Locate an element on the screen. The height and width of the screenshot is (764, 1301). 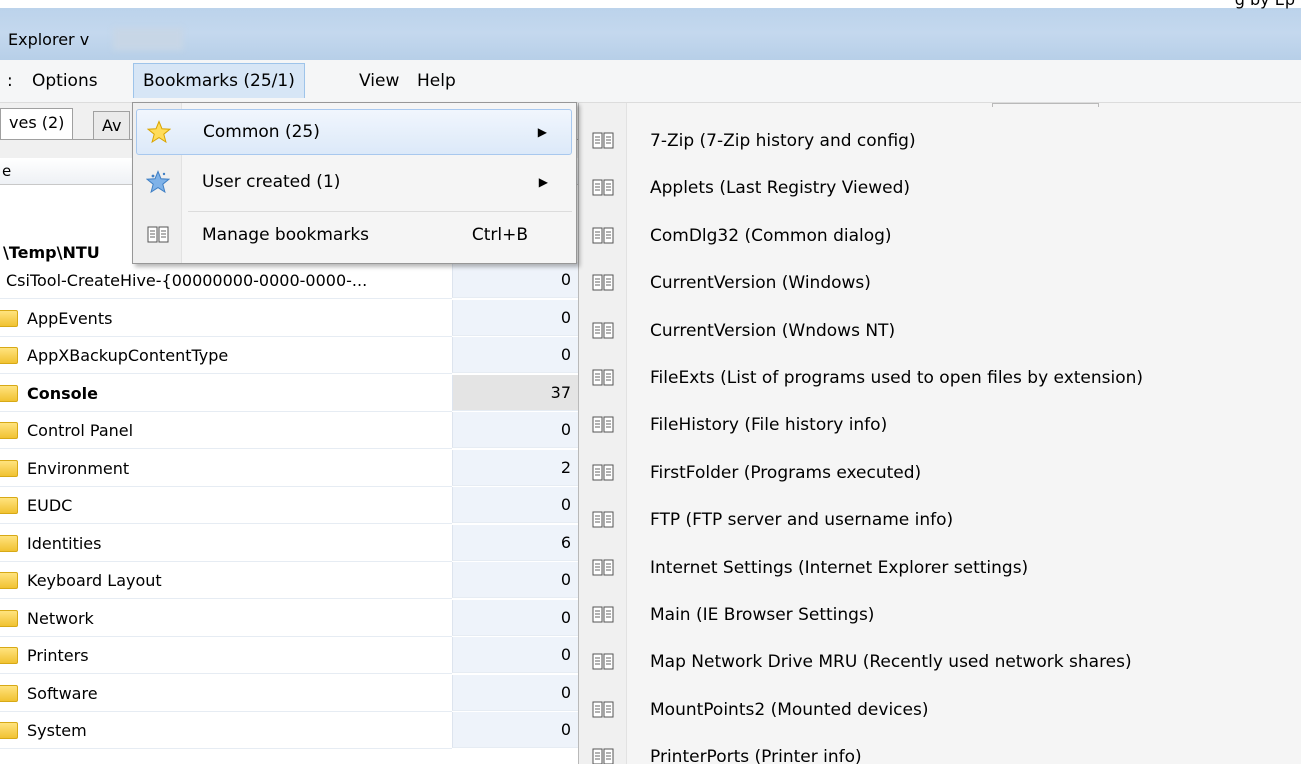
tab-hives: ves (2) is located at coordinates (37, 123).